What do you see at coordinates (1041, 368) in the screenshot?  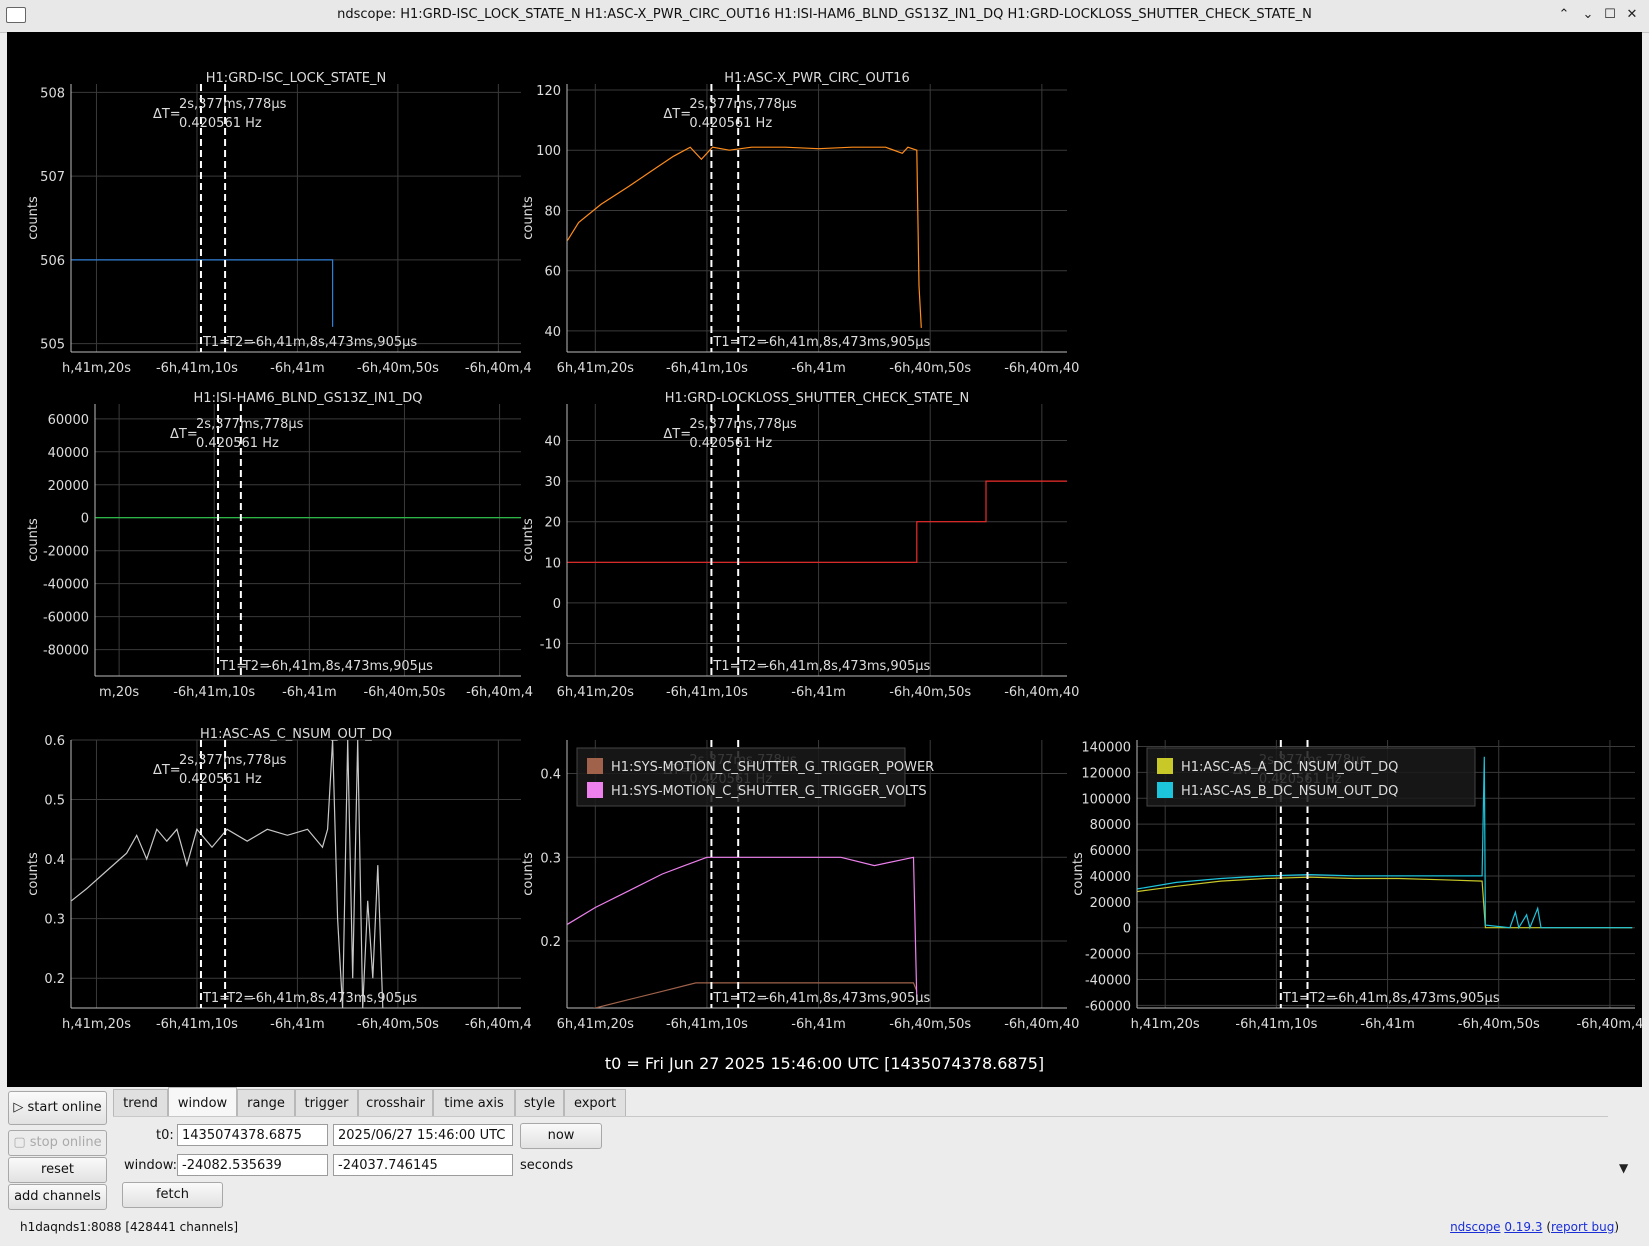 I see `x-tick-label: -6h,40m,40` at bounding box center [1041, 368].